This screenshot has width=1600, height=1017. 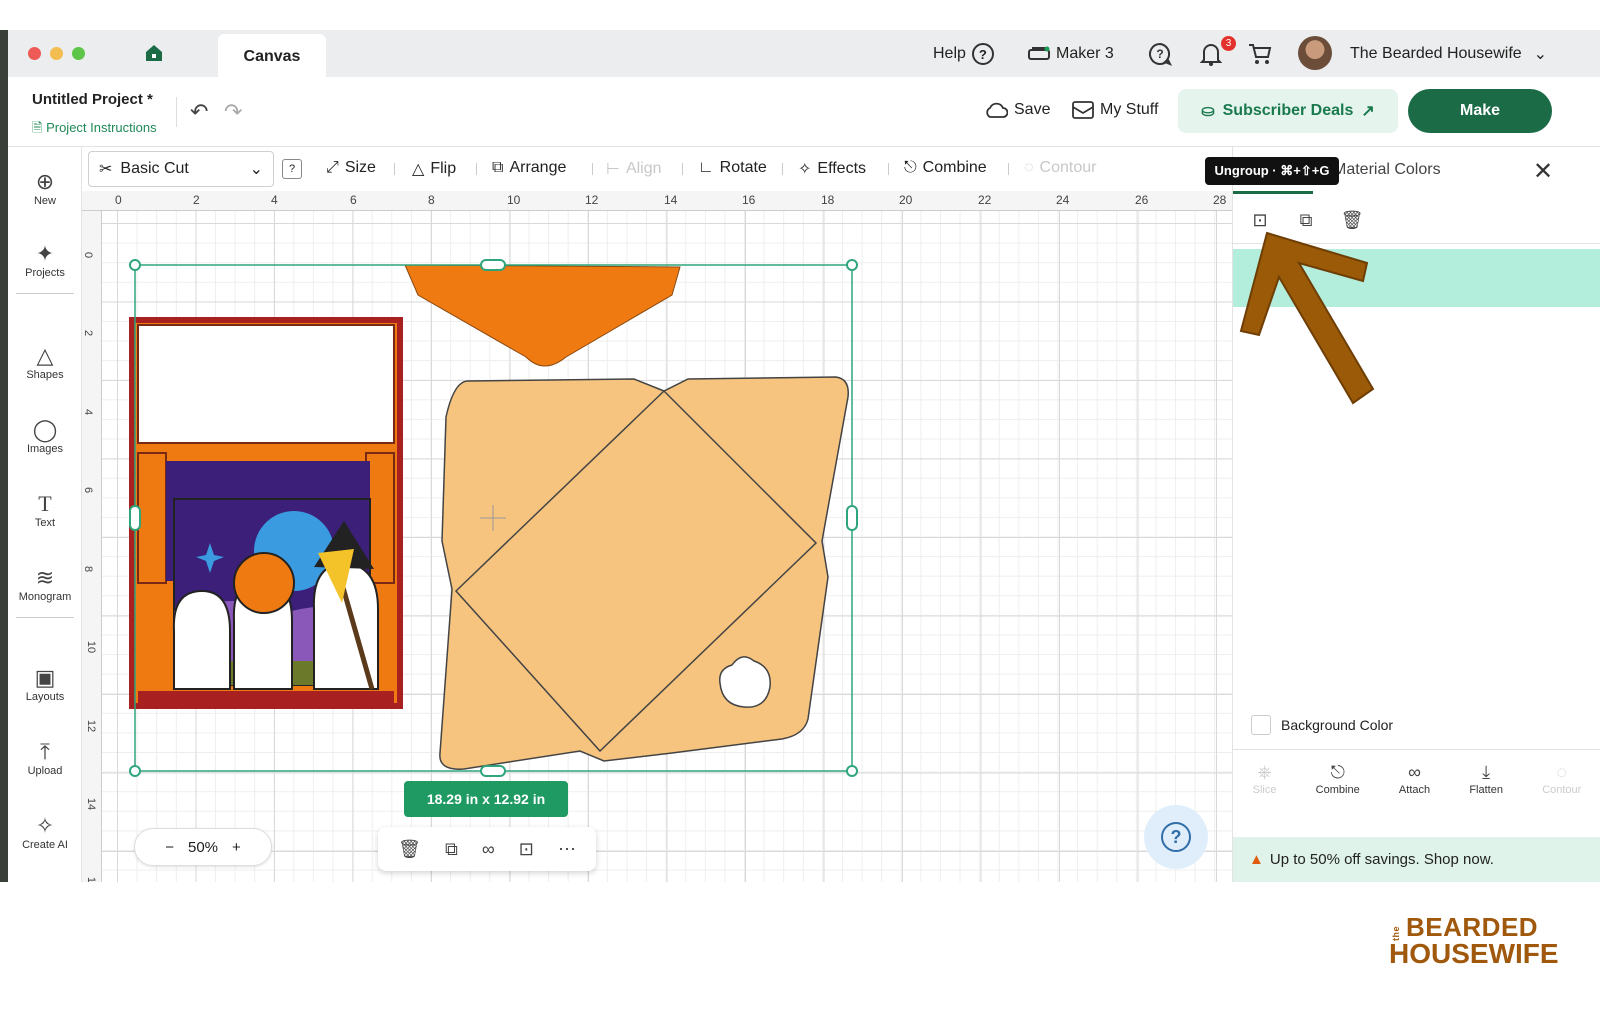 I want to click on flatten-icon: ⤓, so click(x=1486, y=771).